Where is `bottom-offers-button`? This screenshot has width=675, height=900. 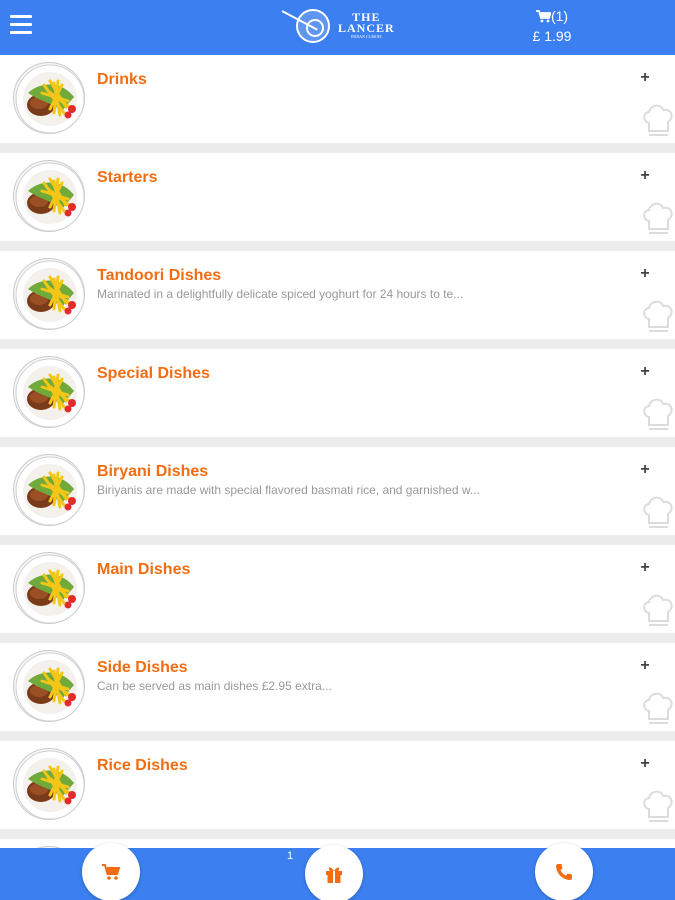
bottom-offers-button is located at coordinates (334, 872).